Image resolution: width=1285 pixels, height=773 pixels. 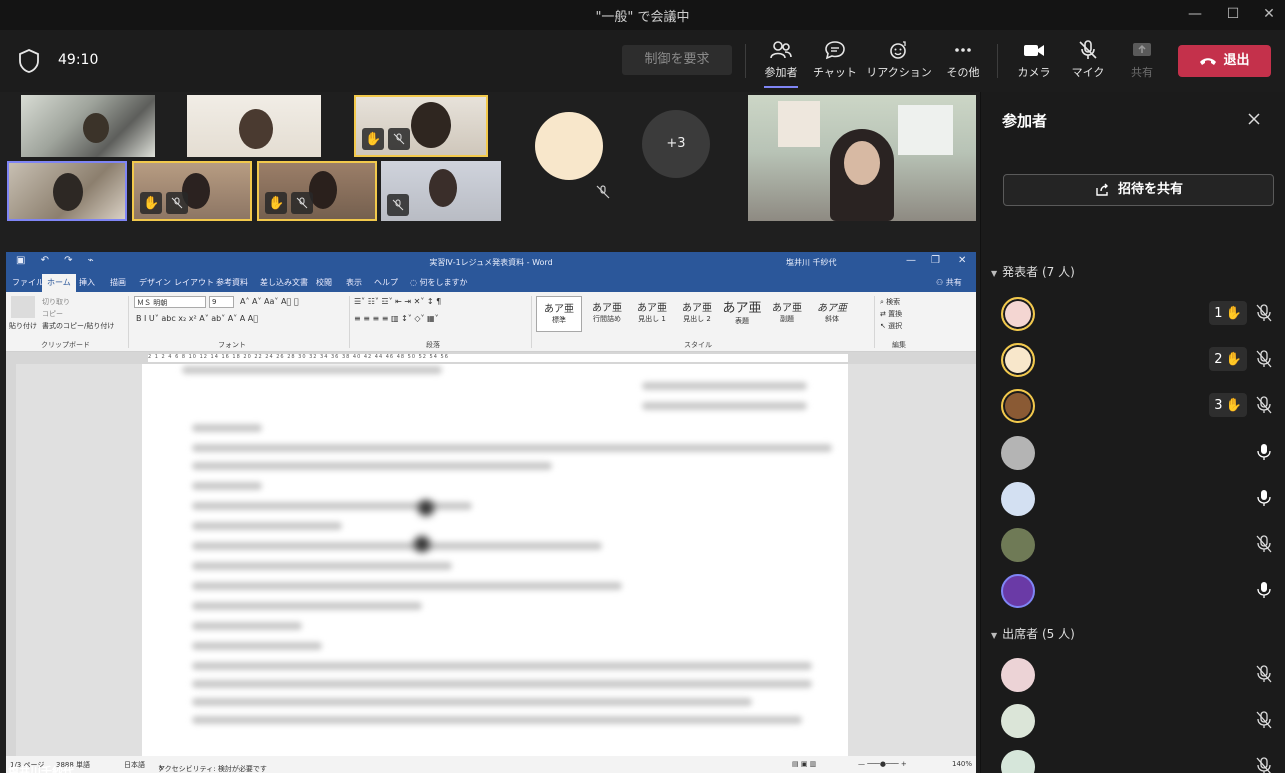 I want to click on share-invite-button: 招待を共有, so click(x=1138, y=190).